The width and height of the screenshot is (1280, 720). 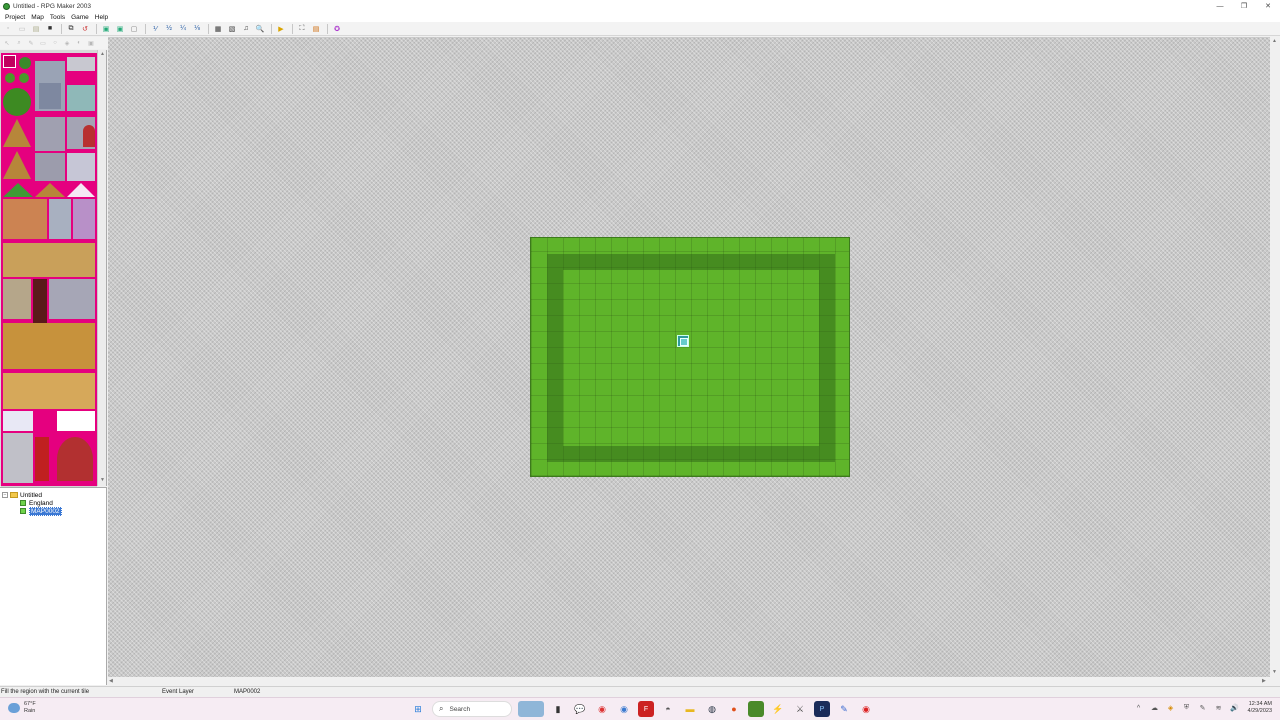 What do you see at coordinates (844, 709) in the screenshot?
I see `paint-icon: ✎` at bounding box center [844, 709].